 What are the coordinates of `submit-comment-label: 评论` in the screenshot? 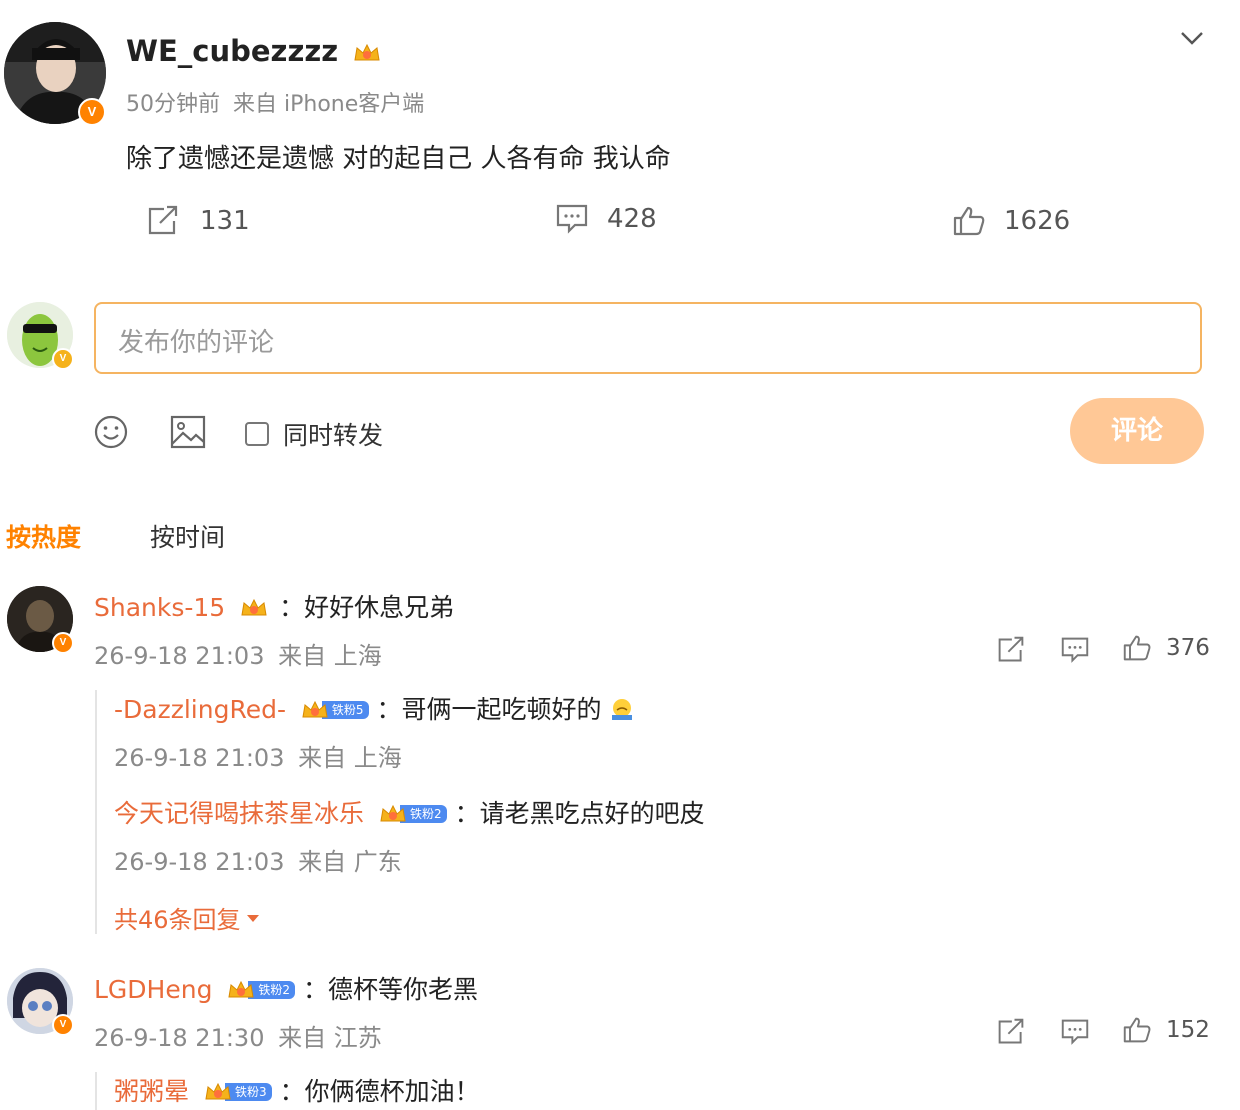 It's located at (1136, 431).